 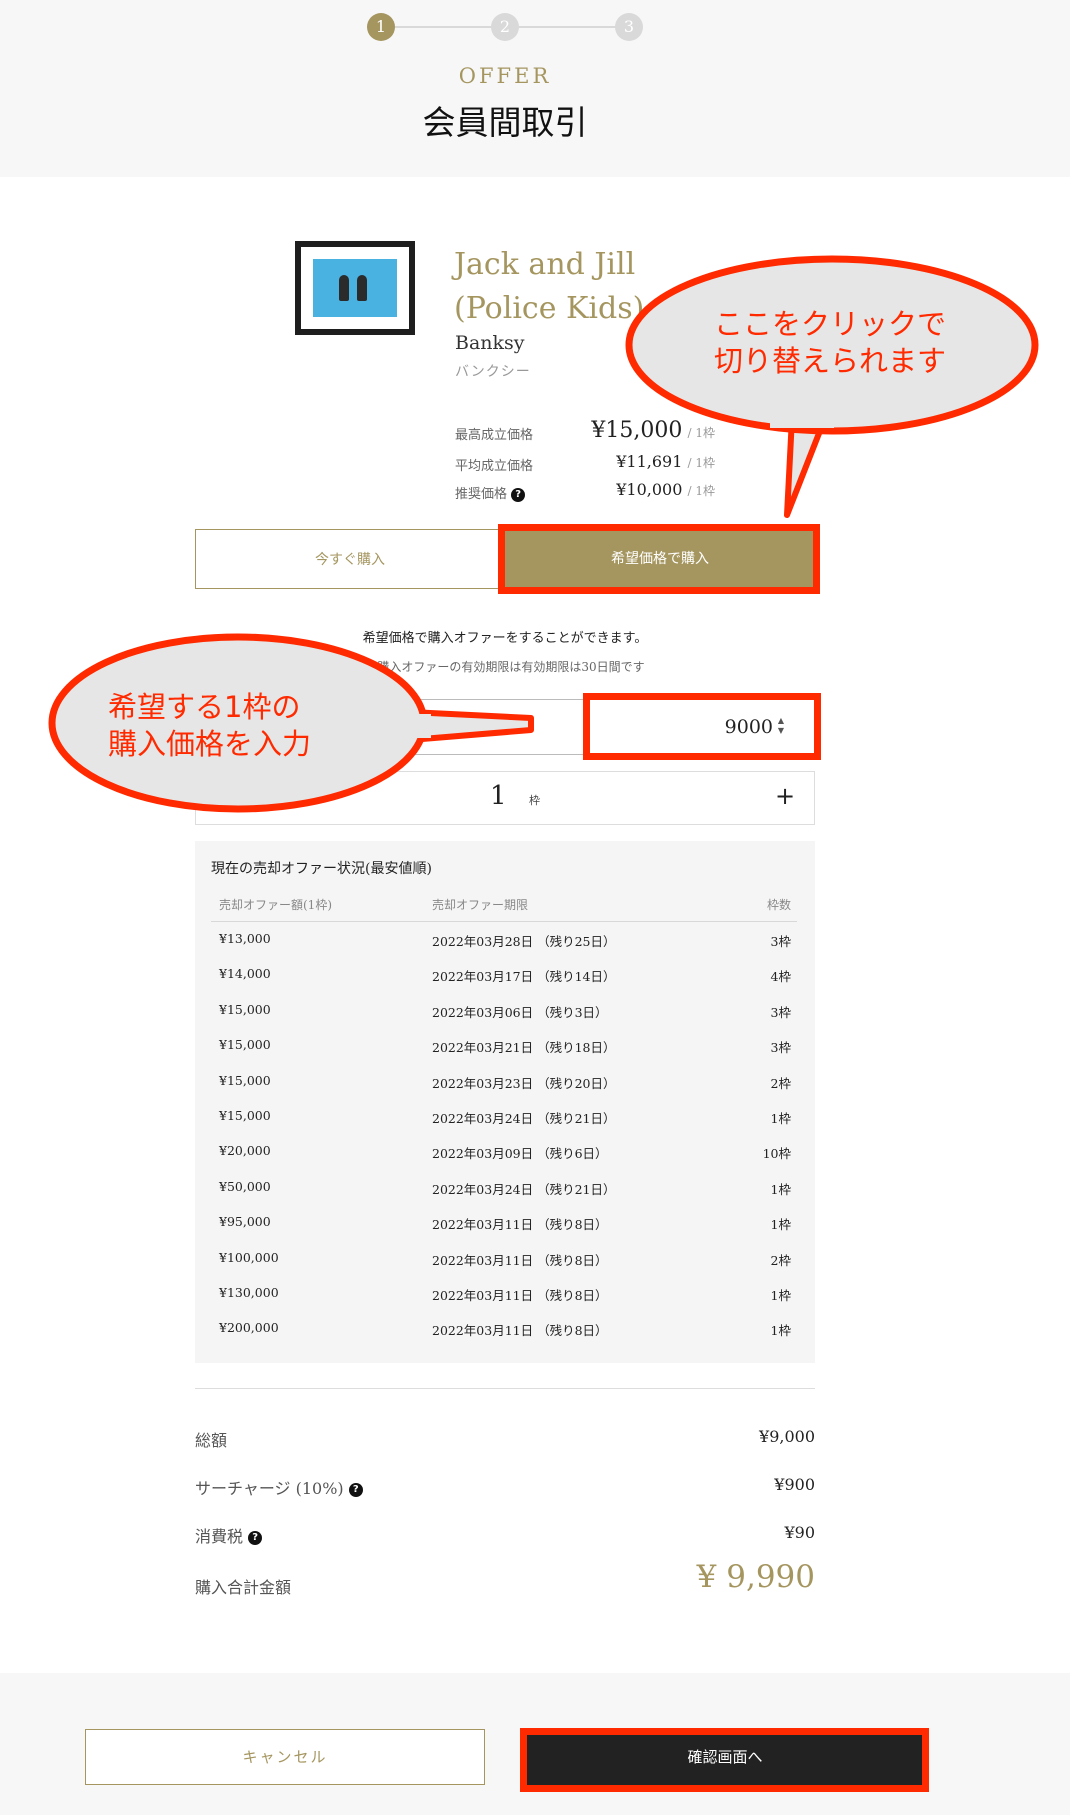 What do you see at coordinates (829, 361) in the screenshot?
I see `callout-text-line: 切り替えられます` at bounding box center [829, 361].